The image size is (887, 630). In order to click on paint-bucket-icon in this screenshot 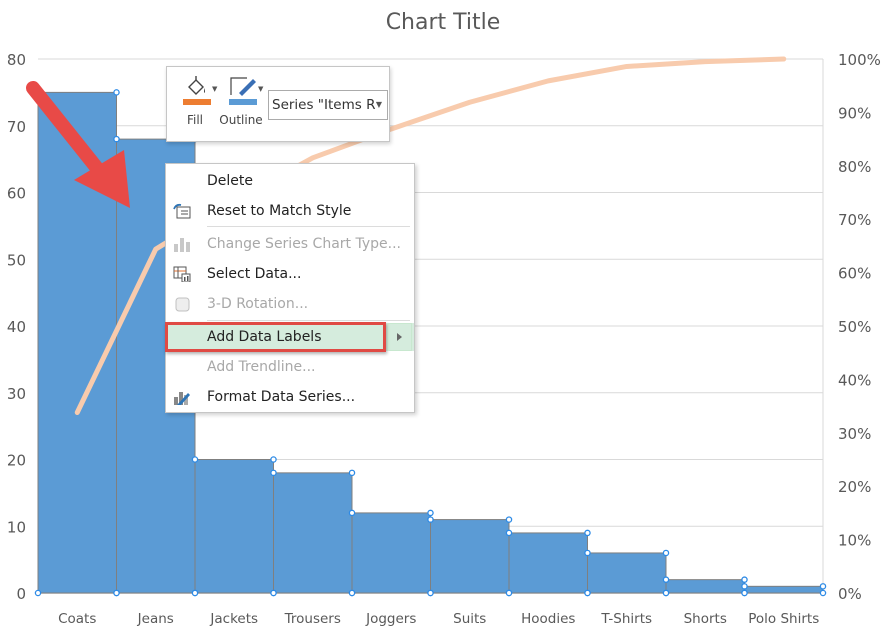, I will do `click(196, 85)`.